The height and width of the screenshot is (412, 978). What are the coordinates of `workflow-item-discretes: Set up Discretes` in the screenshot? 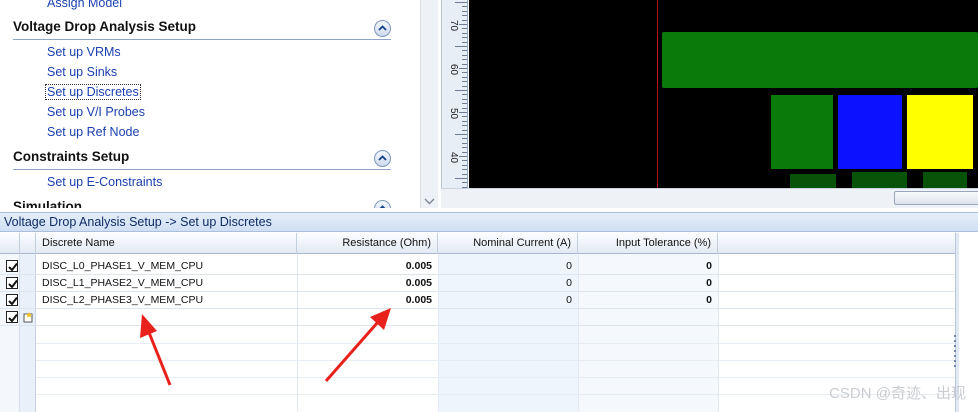 It's located at (93, 92).